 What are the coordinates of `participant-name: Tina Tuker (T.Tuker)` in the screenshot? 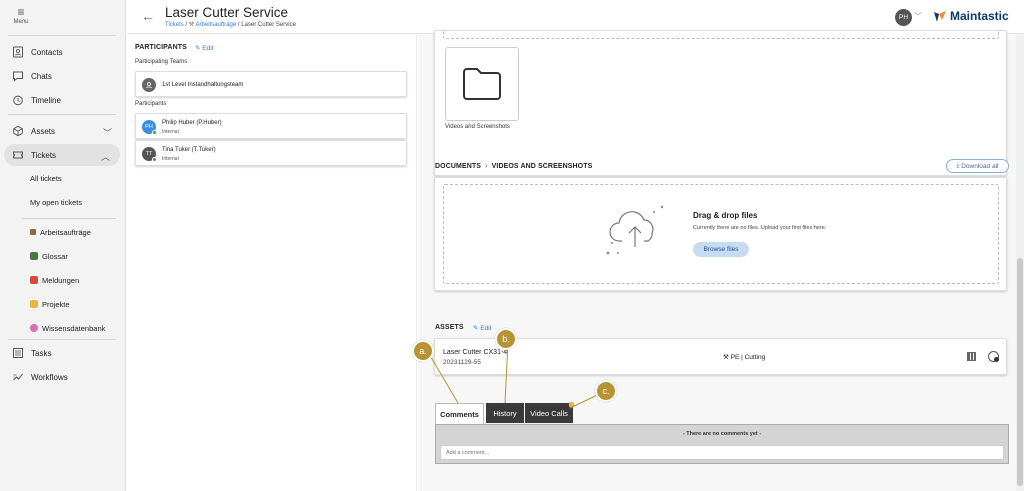 It's located at (189, 150).